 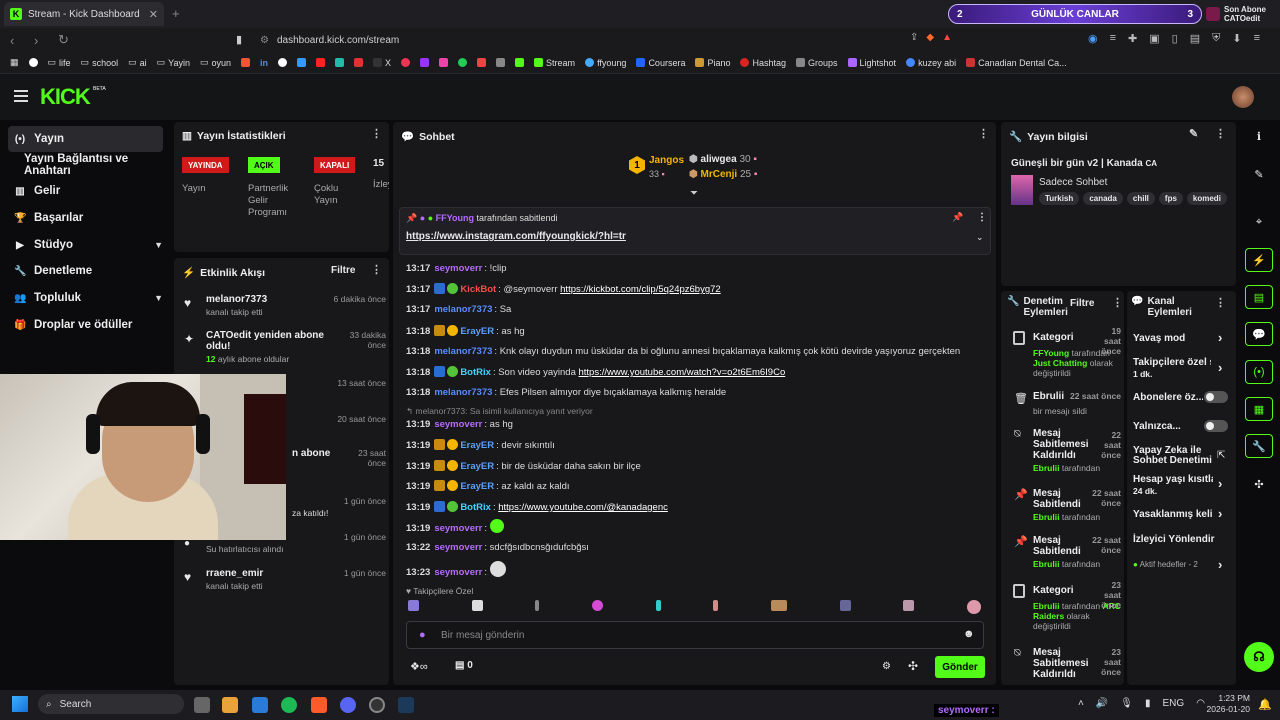 What do you see at coordinates (1259, 372) in the screenshot?
I see `broadcast-icon: (•)` at bounding box center [1259, 372].